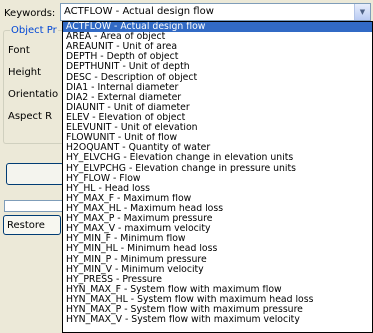 The width and height of the screenshot is (373, 333). Describe the element at coordinates (217, 37) in the screenshot. I see `dropdown-item: AREA - Area of object` at that location.